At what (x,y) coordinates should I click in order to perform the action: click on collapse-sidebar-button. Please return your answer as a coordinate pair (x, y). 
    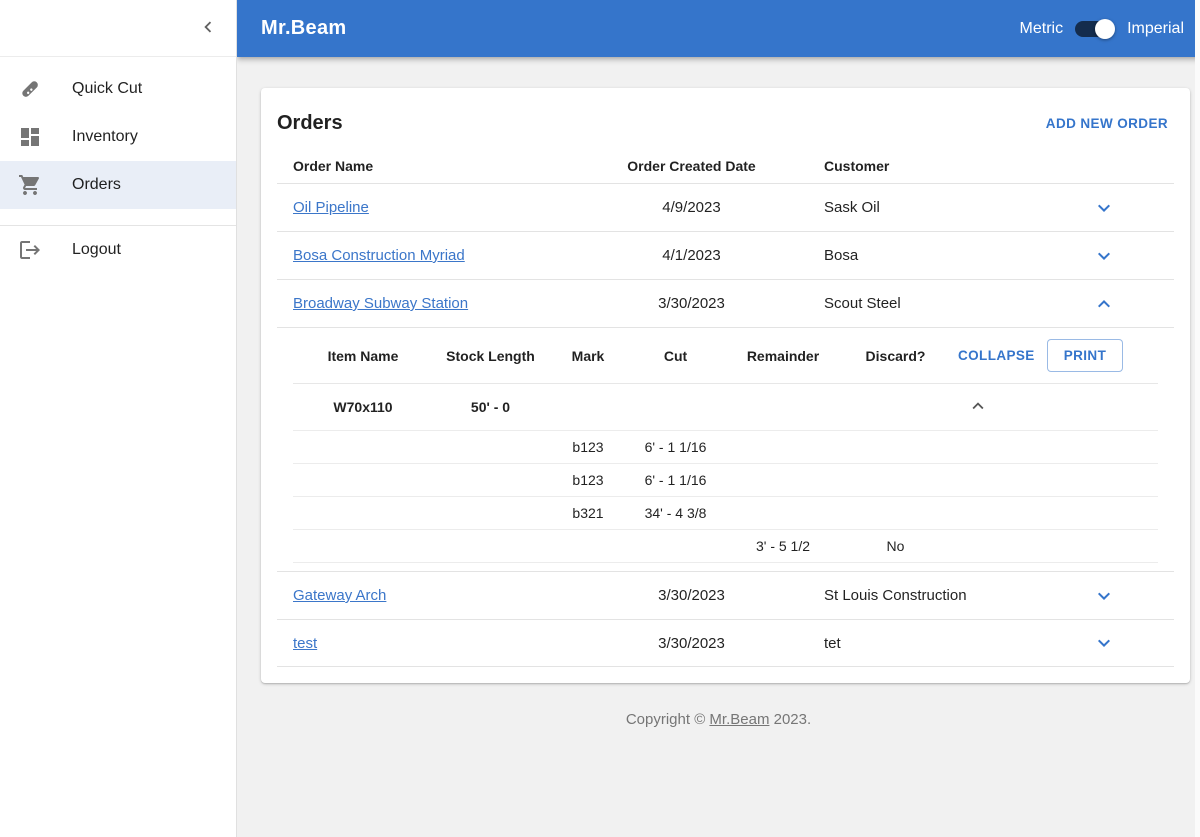
    Looking at the image, I should click on (208, 28).